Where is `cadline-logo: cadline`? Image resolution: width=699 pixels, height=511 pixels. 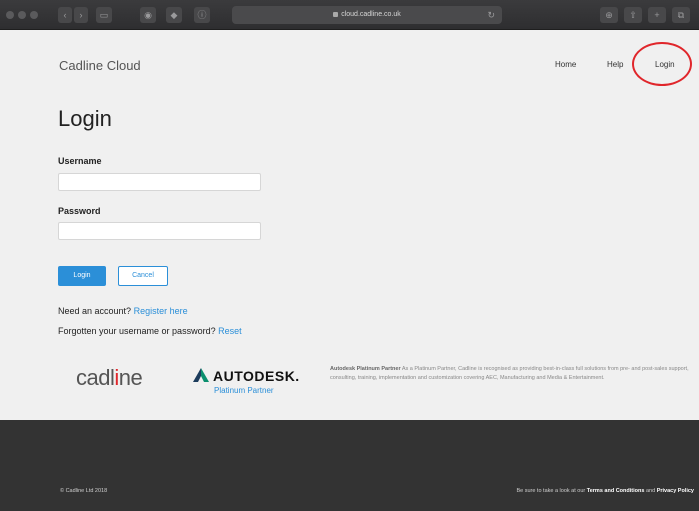
cadline-logo: cadline is located at coordinates (109, 378).